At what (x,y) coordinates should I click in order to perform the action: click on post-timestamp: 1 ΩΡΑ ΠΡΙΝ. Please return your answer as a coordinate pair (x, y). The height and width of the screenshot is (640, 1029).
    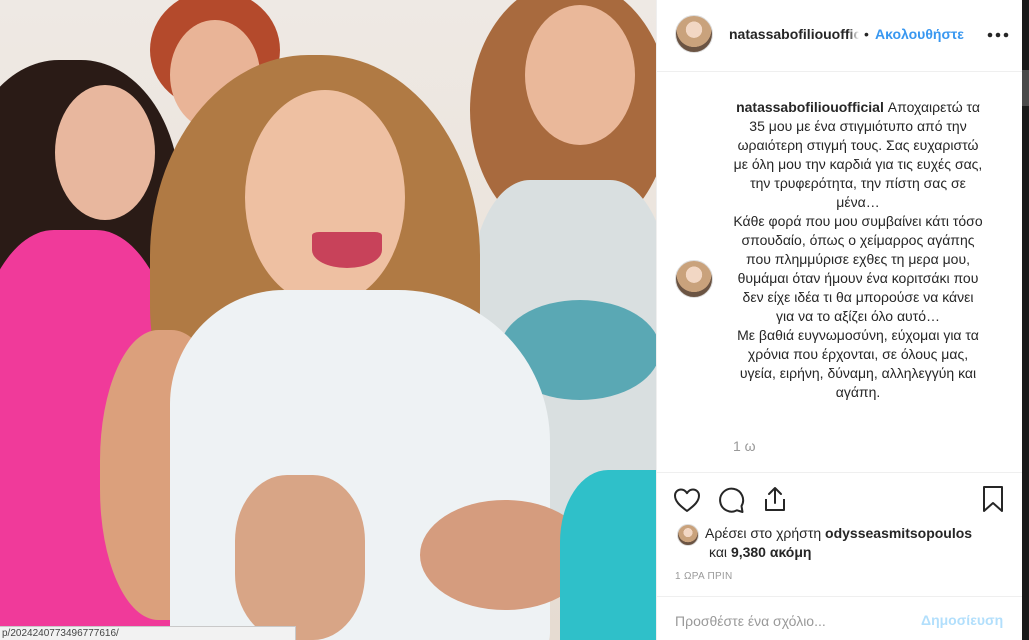
    Looking at the image, I should click on (704, 576).